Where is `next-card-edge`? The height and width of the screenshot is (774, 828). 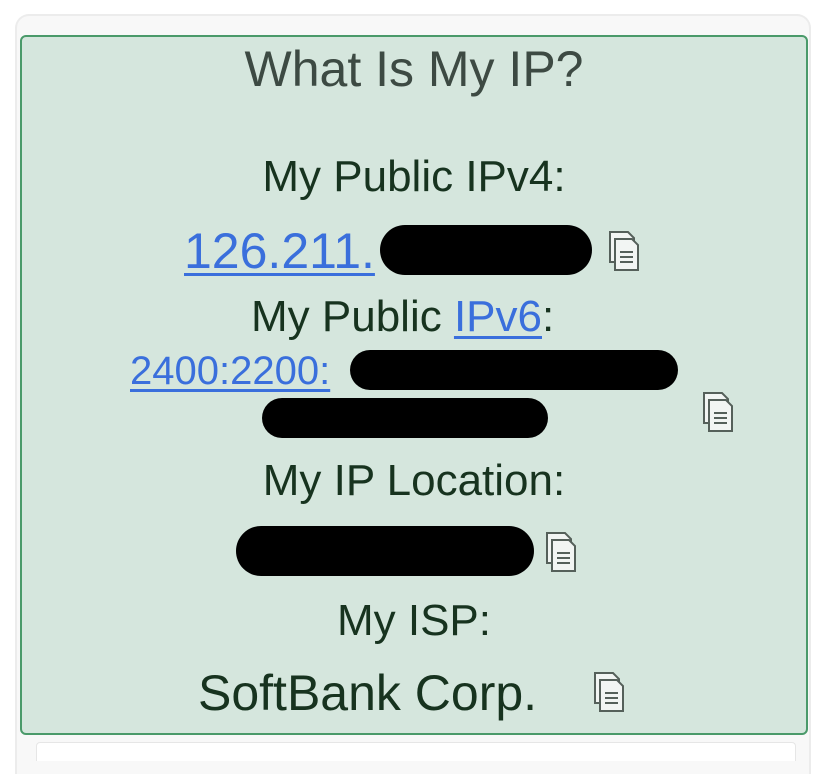 next-card-edge is located at coordinates (416, 751).